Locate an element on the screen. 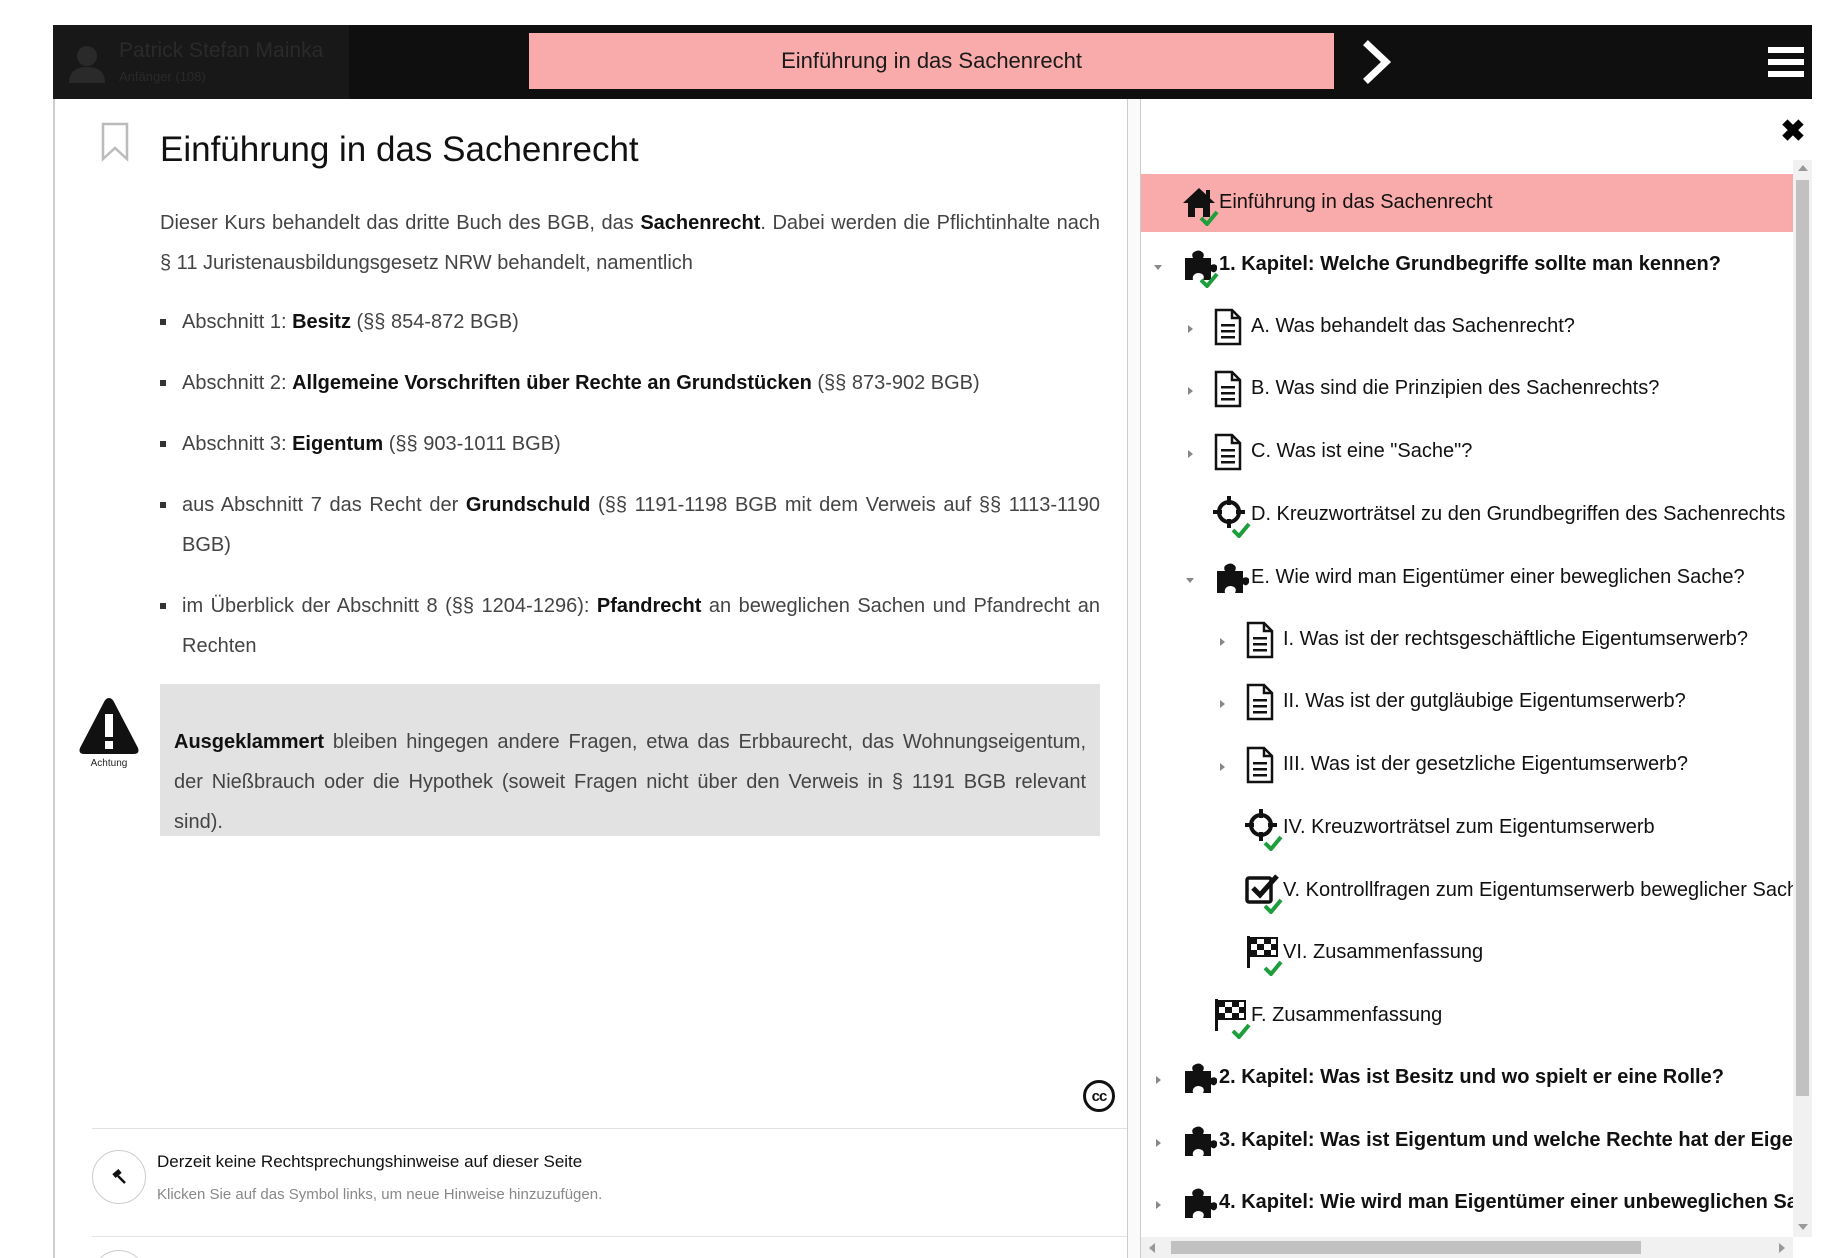  close-panel-button: ✖ is located at coordinates (1793, 132).